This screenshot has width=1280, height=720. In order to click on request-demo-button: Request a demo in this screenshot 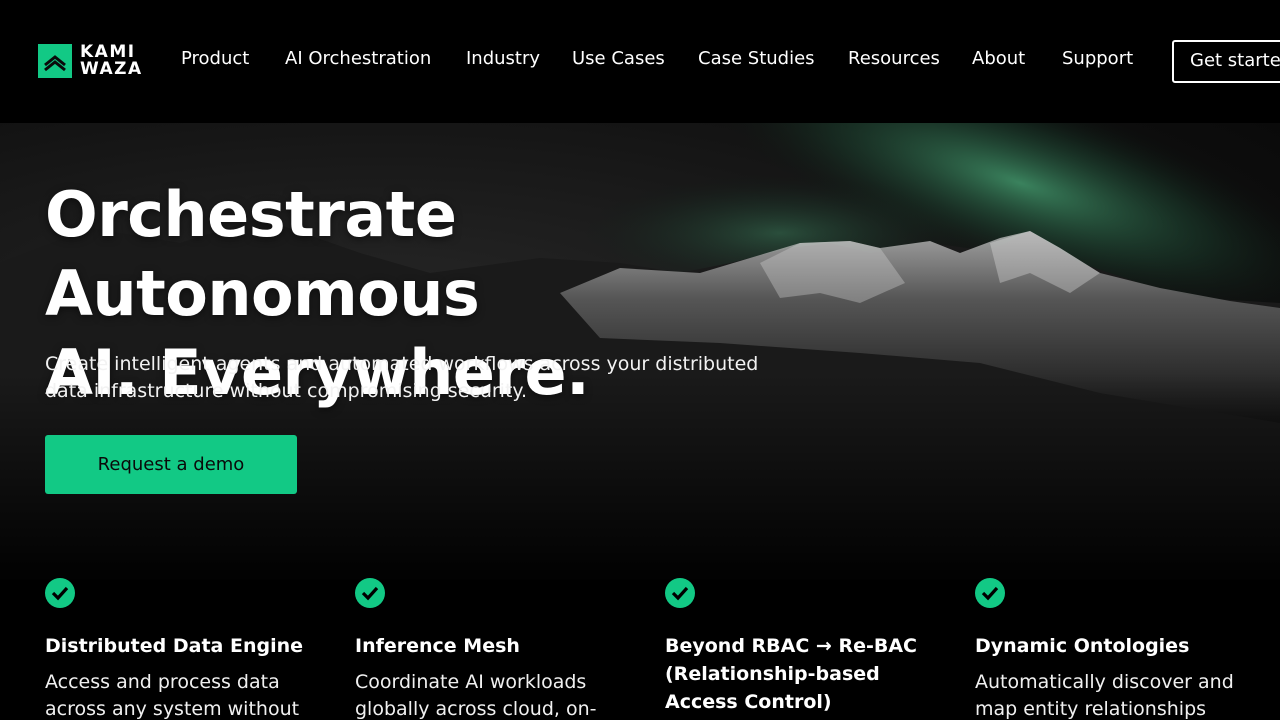, I will do `click(171, 464)`.